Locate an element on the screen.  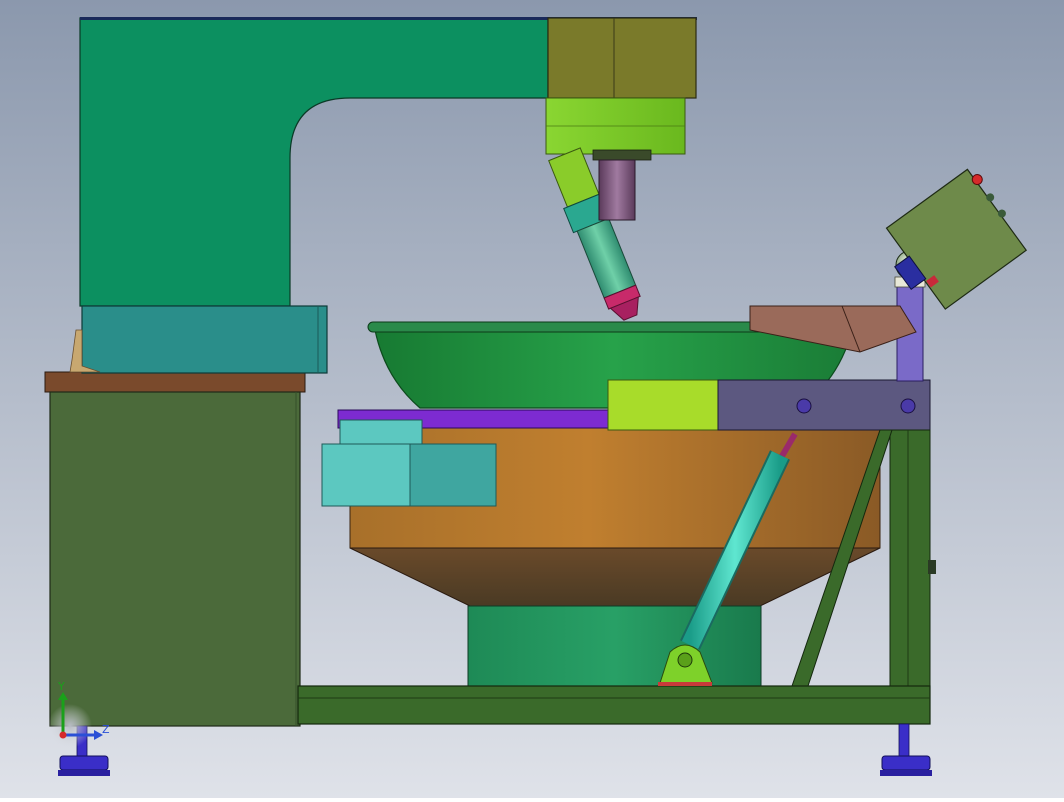
spindle-flange is located at coordinates (622, 155).